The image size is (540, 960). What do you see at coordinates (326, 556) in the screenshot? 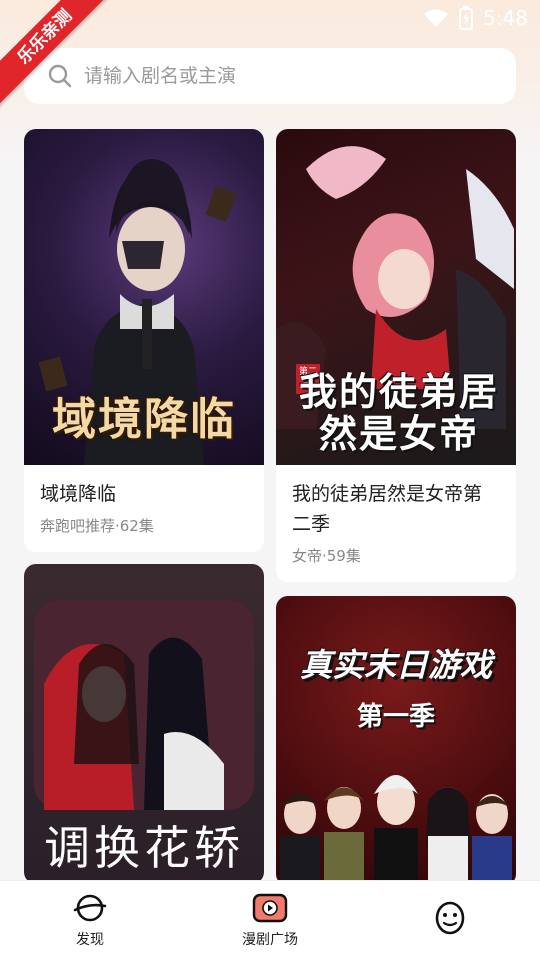
I see `card-subtitle: 女帝·59集` at bounding box center [326, 556].